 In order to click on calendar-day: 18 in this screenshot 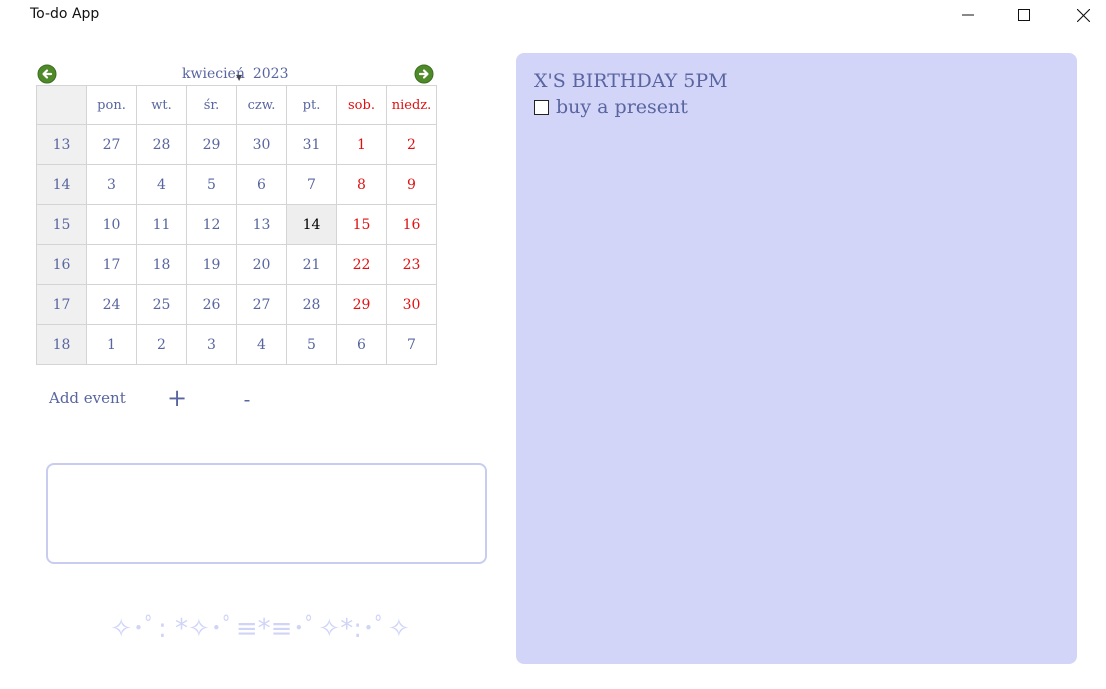, I will do `click(161, 264)`.